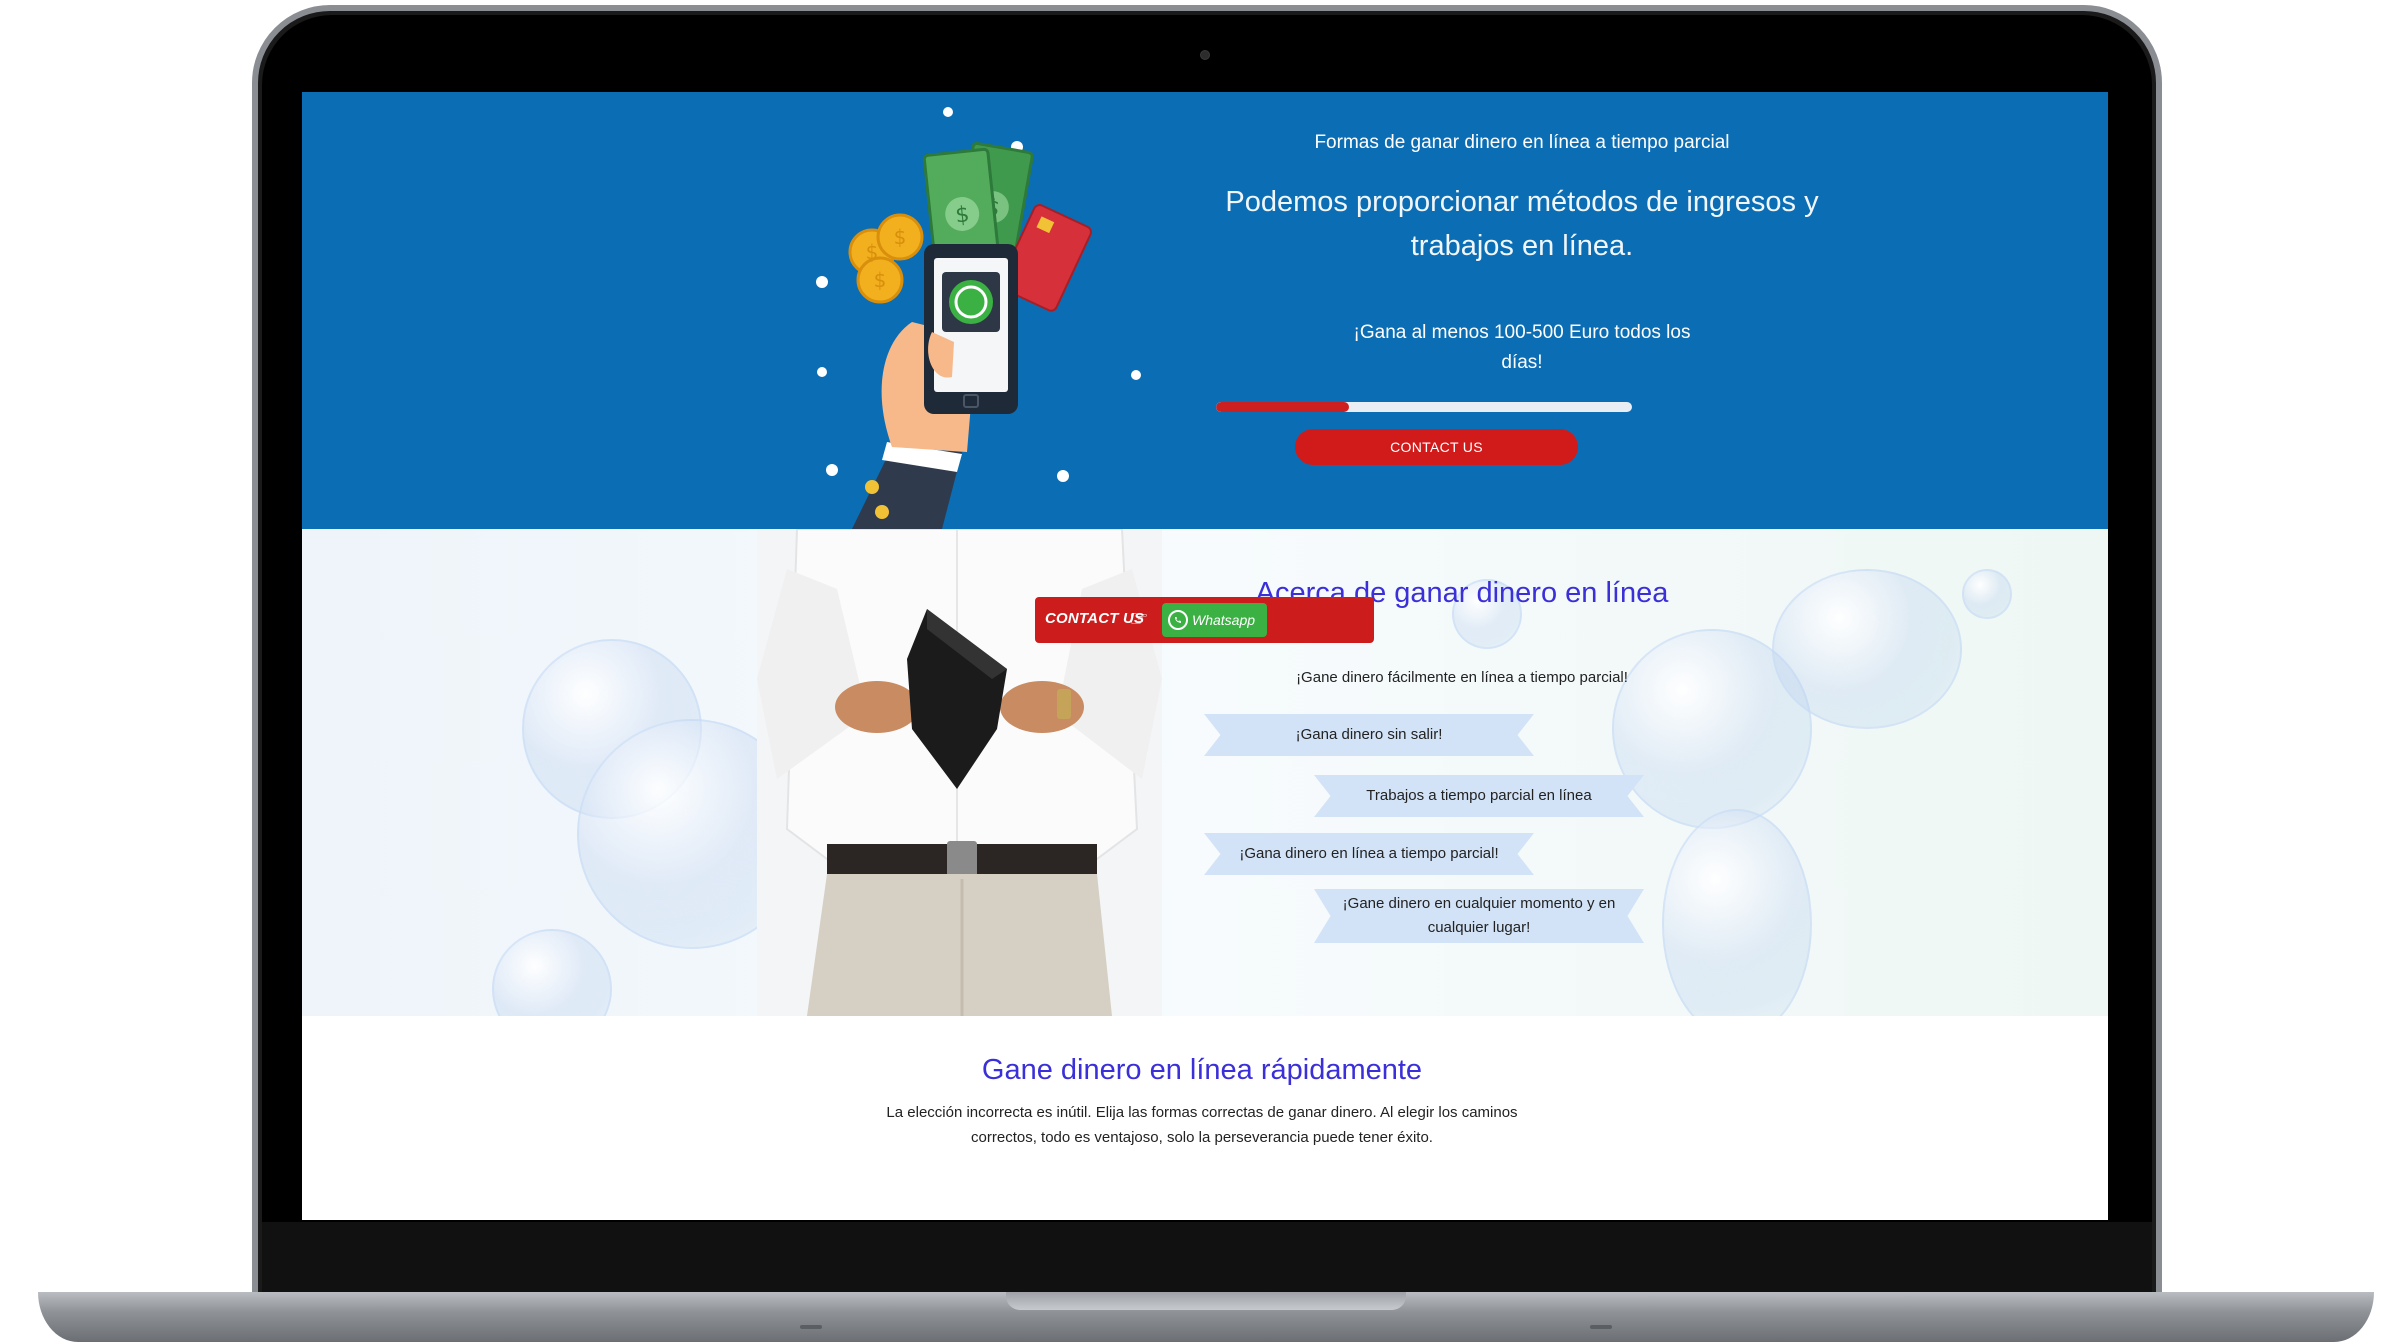 The width and height of the screenshot is (2400, 1344). I want to click on whatsapp-label: Whatsapp, so click(1224, 620).